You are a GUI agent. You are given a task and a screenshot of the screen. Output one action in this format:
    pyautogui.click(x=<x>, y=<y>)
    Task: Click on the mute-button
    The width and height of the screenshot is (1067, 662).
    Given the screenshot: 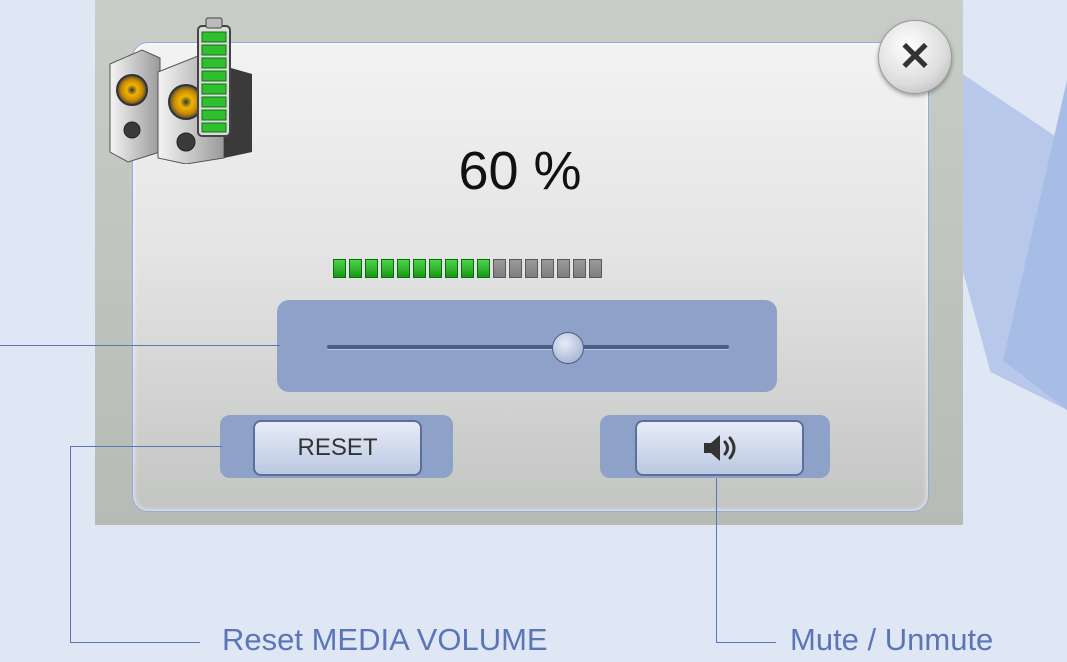 What is the action you would take?
    pyautogui.click(x=719, y=448)
    